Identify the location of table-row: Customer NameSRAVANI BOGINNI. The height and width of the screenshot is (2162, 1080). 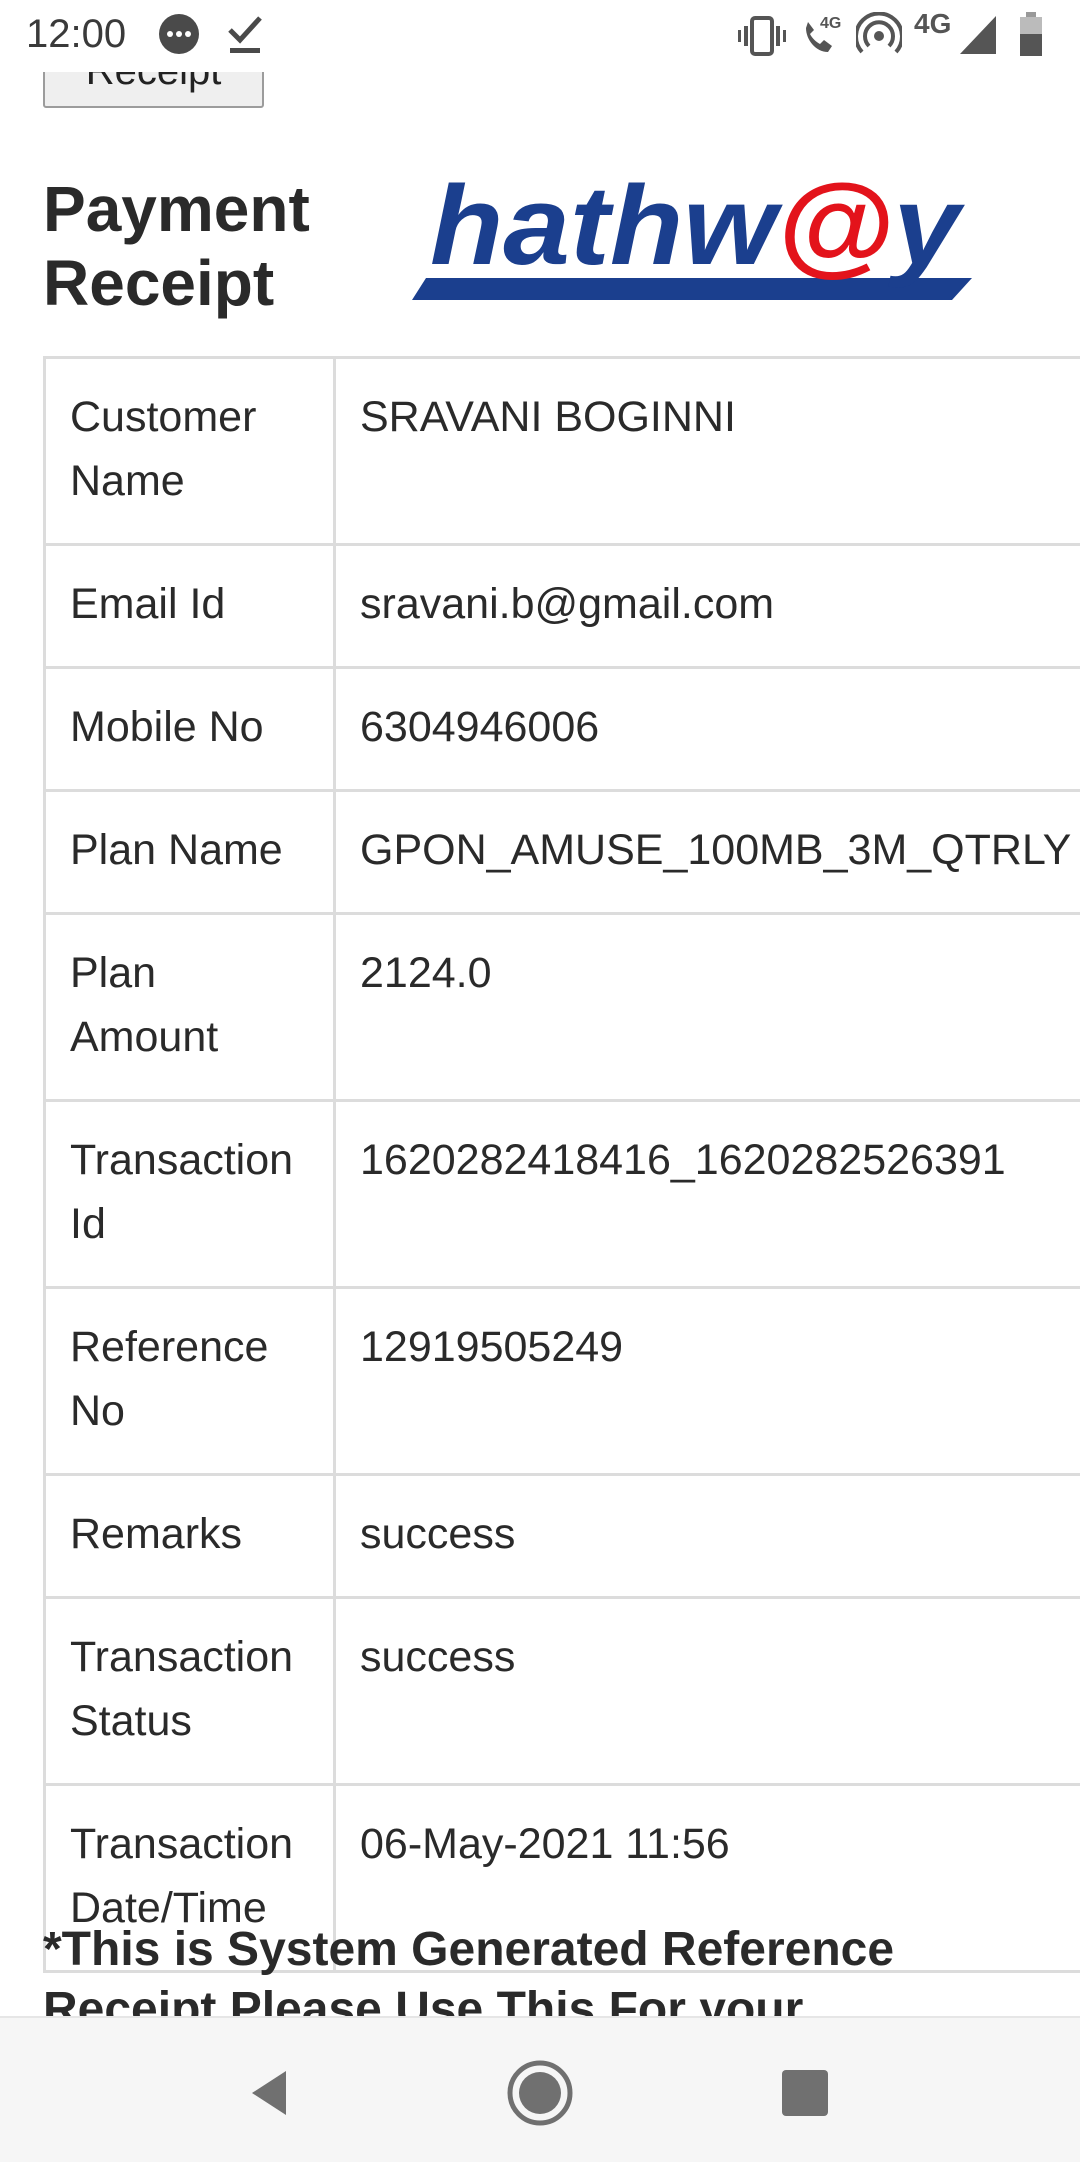
(562, 451).